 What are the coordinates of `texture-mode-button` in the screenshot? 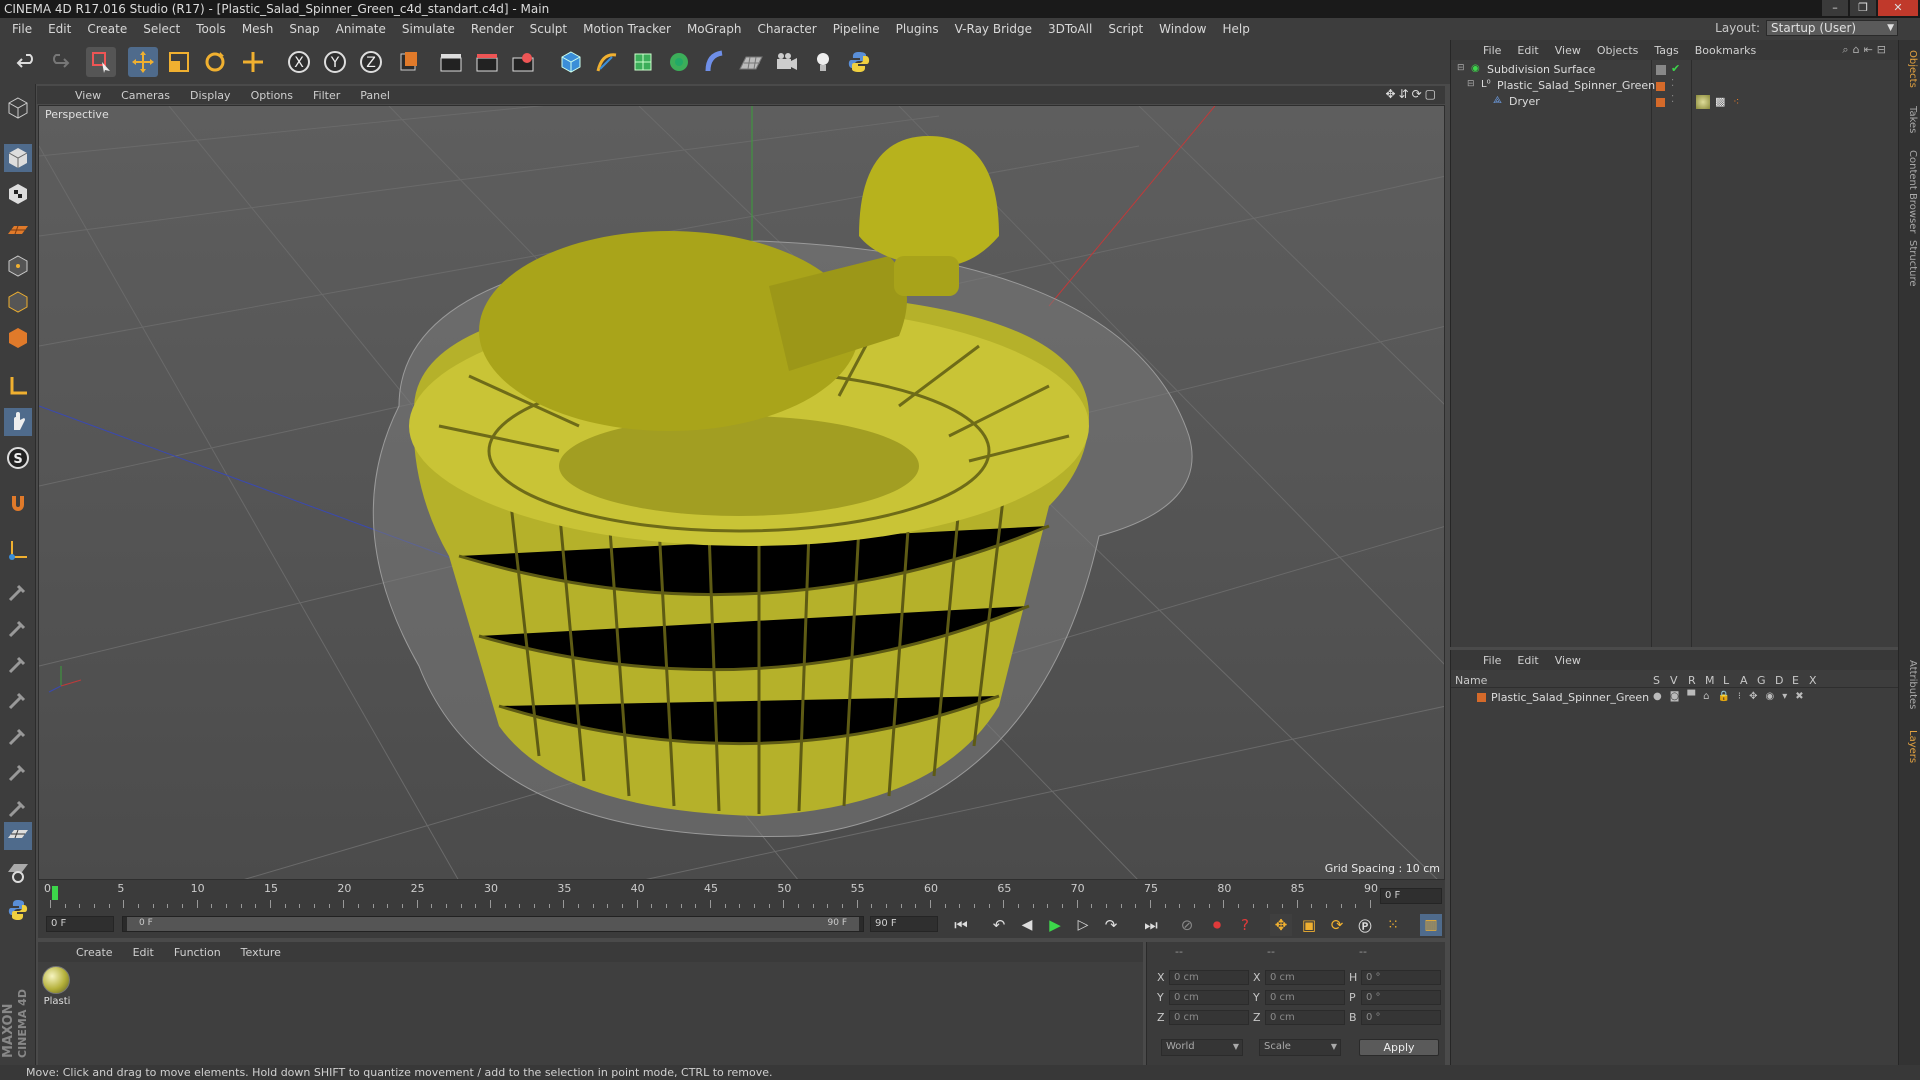 It's located at (18, 194).